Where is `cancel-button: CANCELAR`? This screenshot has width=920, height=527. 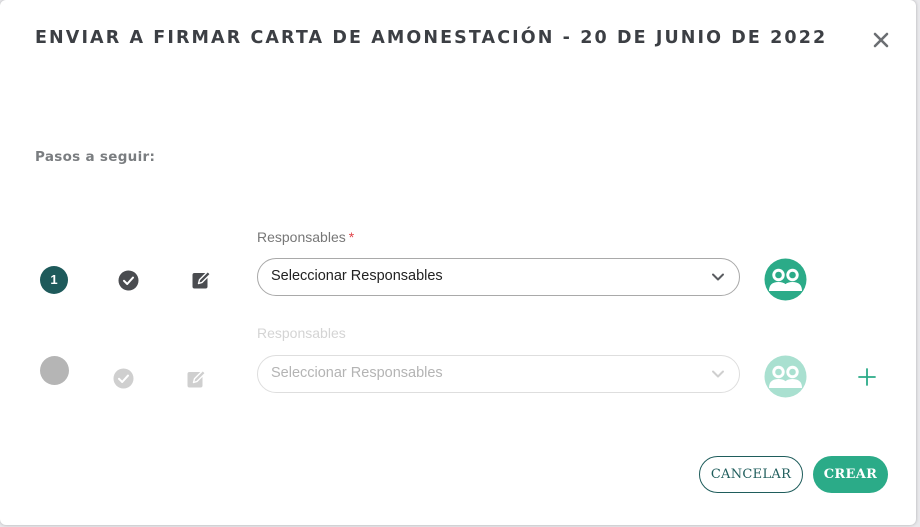
cancel-button: CANCELAR is located at coordinates (751, 474).